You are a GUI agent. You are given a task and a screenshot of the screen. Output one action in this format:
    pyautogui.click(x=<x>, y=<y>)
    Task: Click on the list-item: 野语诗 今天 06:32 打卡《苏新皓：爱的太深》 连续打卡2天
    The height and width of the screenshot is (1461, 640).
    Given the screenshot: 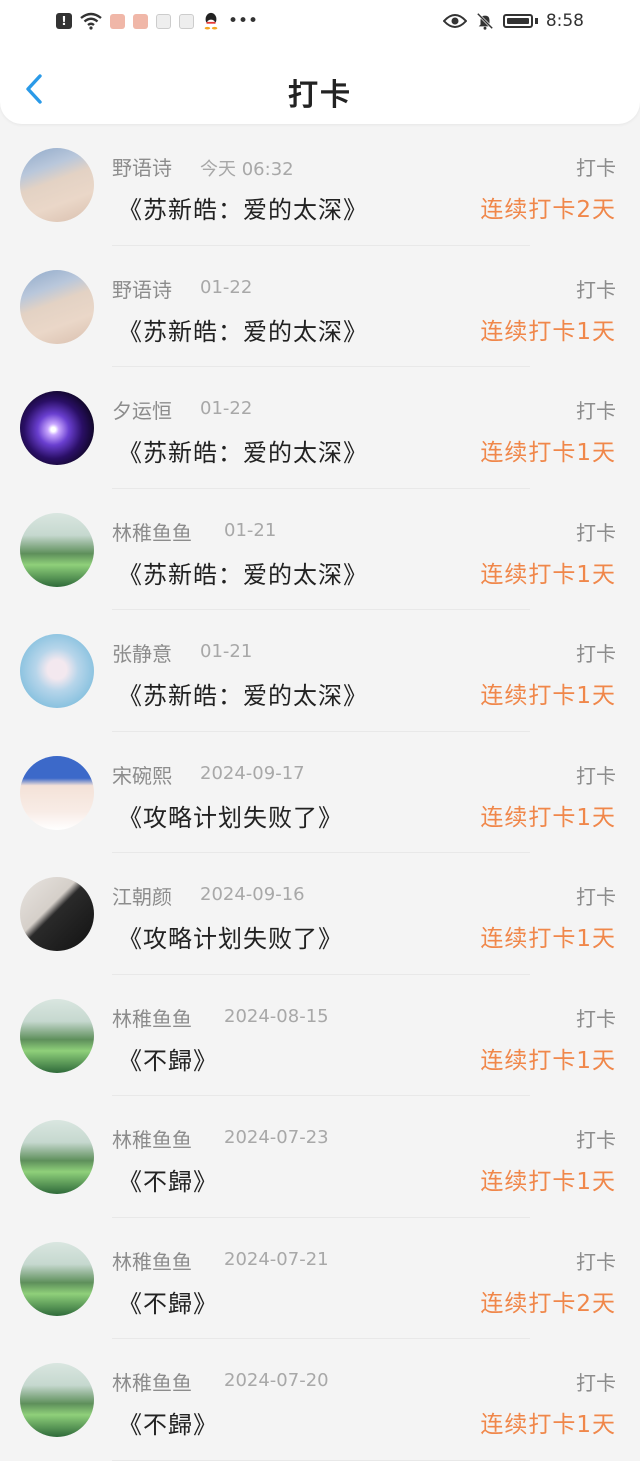 What is the action you would take?
    pyautogui.click(x=320, y=185)
    